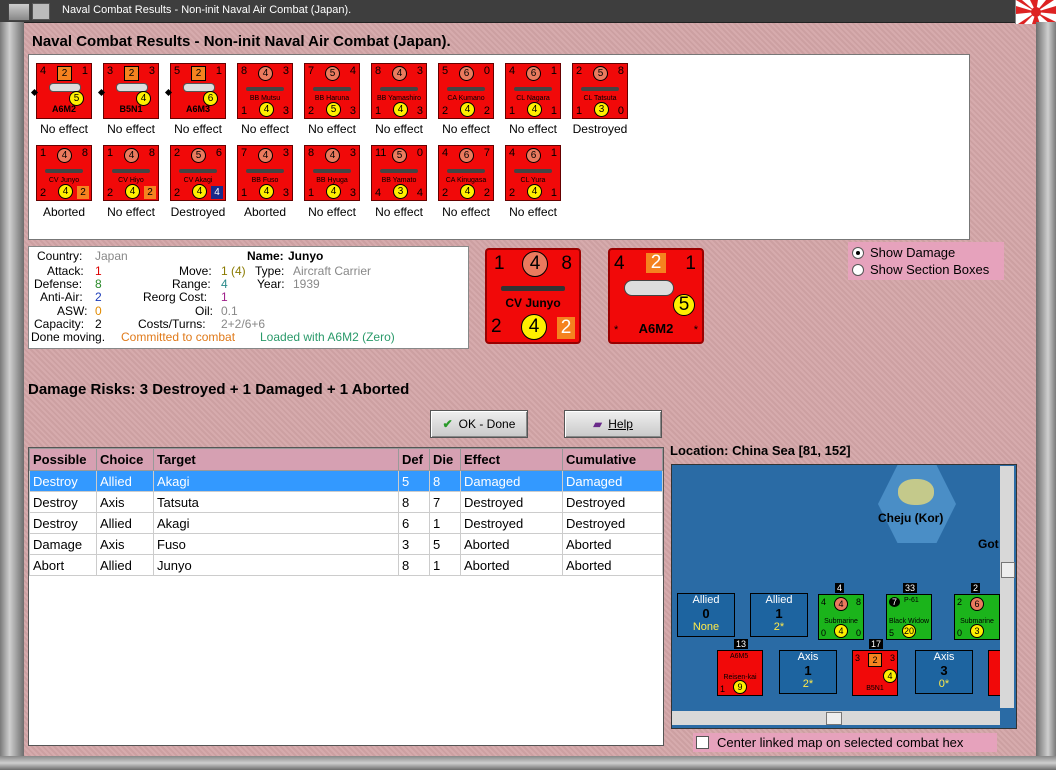 The width and height of the screenshot is (1056, 770). What do you see at coordinates (511, 565) in the screenshot?
I see `table-cell: Aborted` at bounding box center [511, 565].